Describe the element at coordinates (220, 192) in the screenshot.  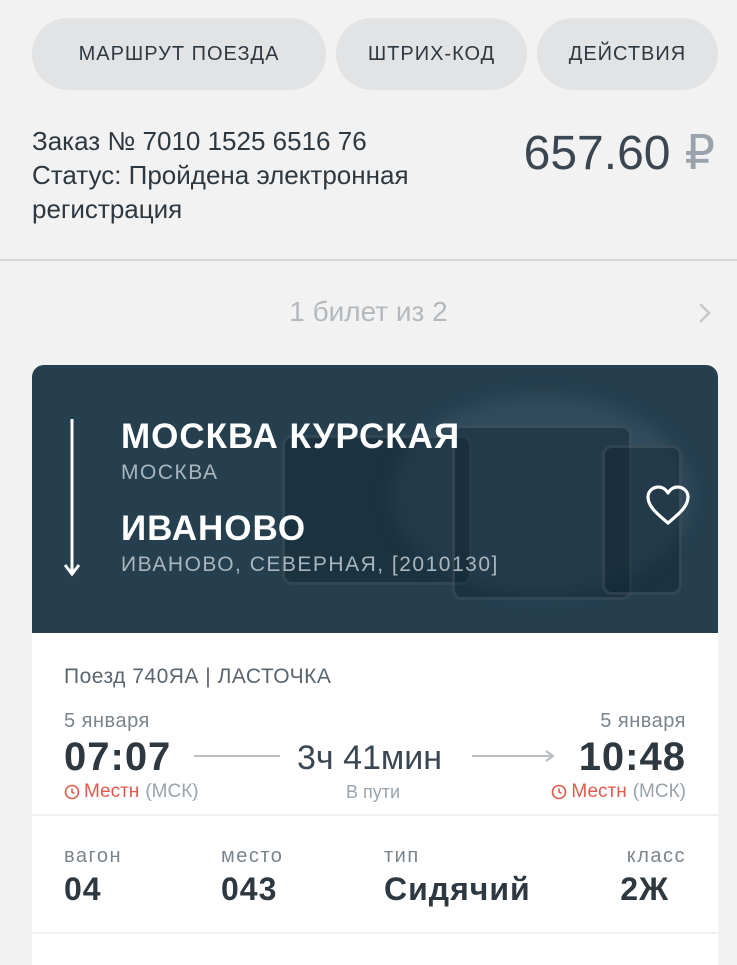
I see `order-status: Статус: Пройдена электронная регистрация` at that location.